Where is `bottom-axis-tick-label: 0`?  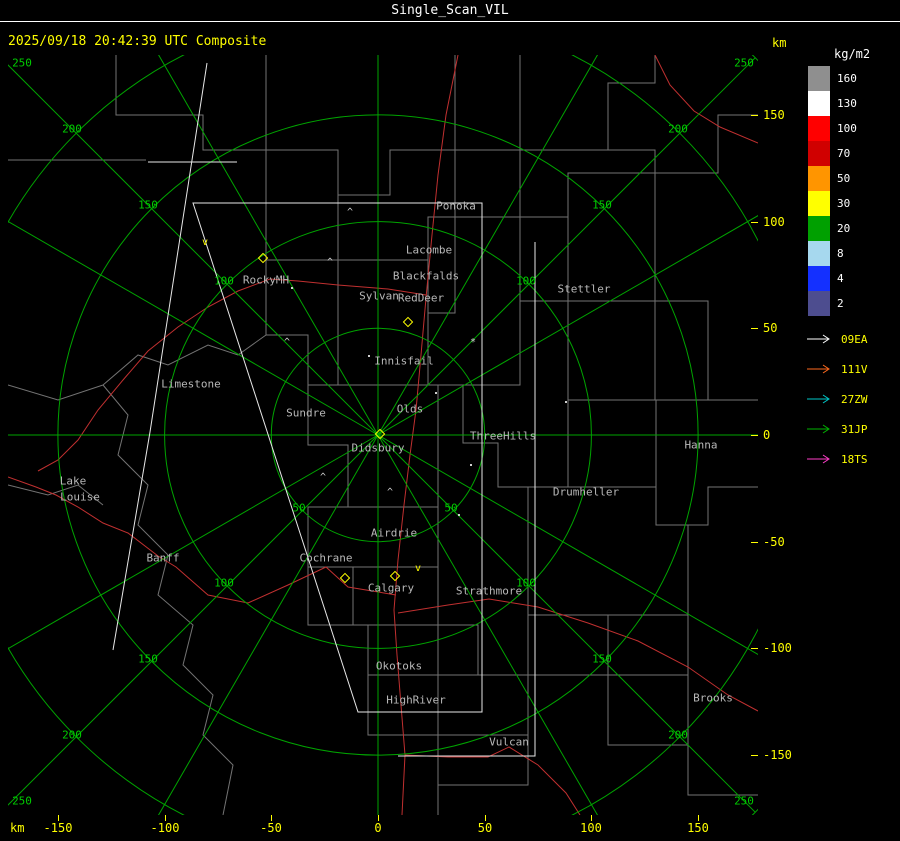
bottom-axis-tick-label: 0 is located at coordinates (378, 828).